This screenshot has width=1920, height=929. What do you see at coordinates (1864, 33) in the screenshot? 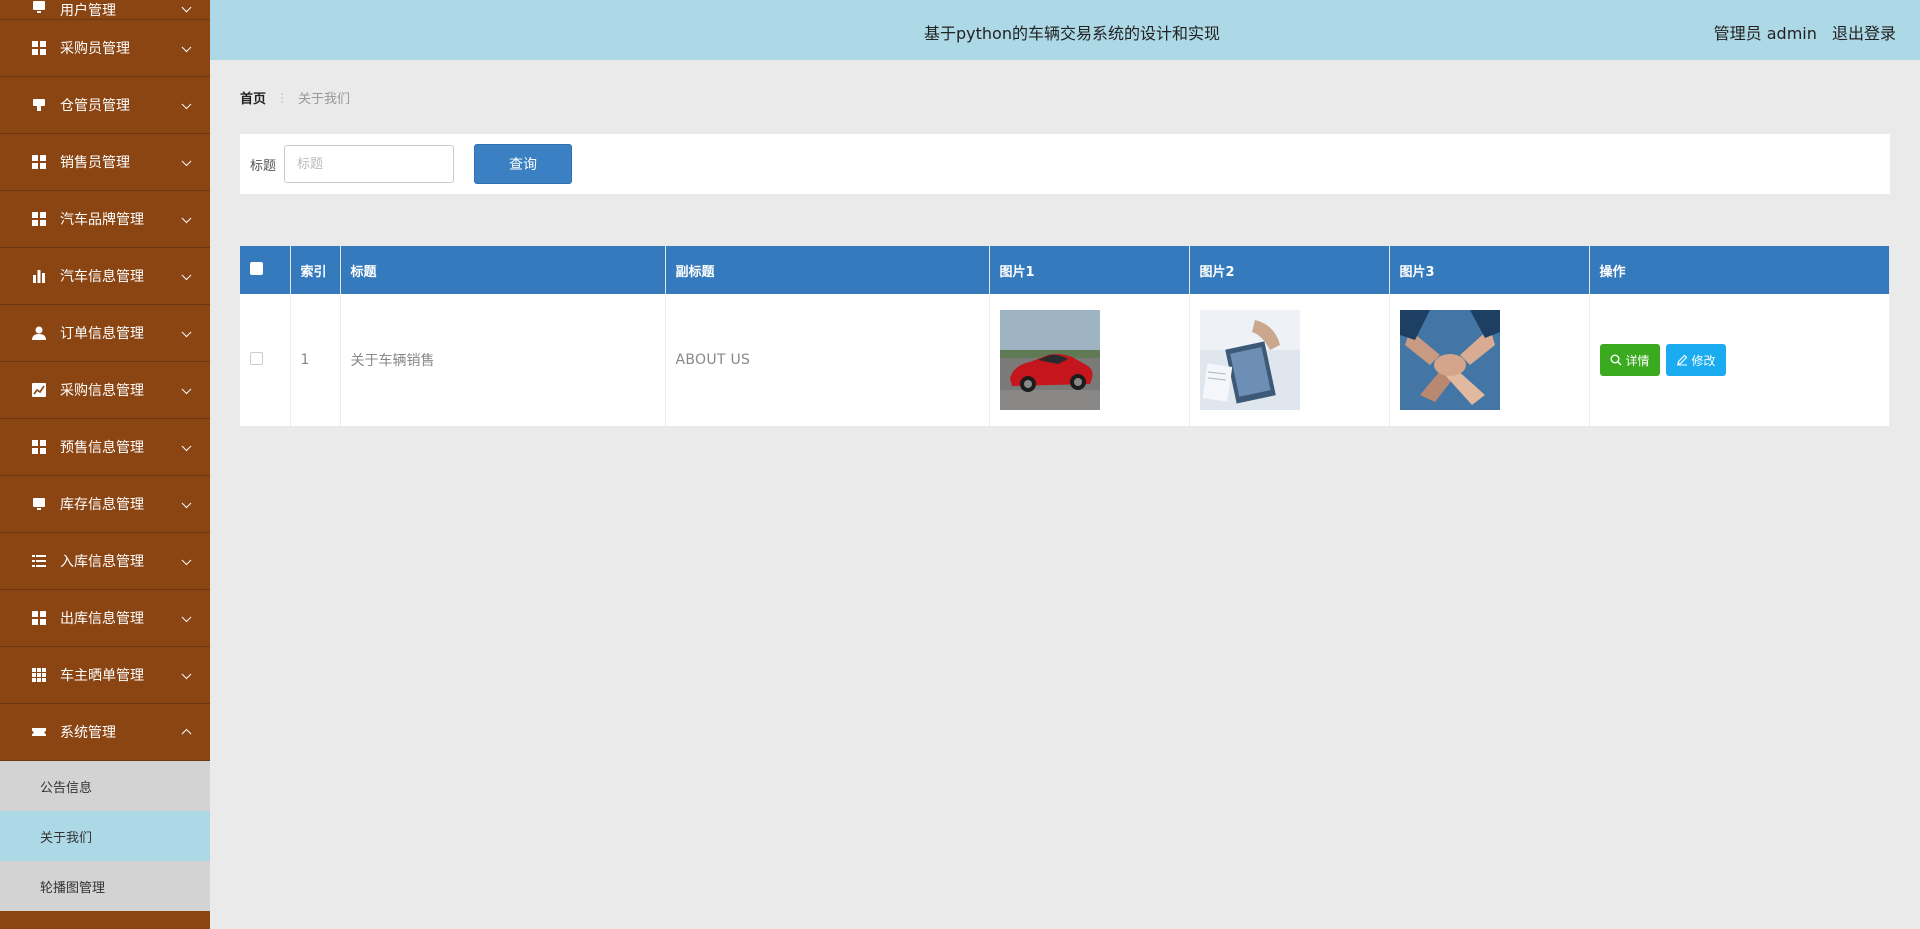
I see `logout-link: 退出登录` at bounding box center [1864, 33].